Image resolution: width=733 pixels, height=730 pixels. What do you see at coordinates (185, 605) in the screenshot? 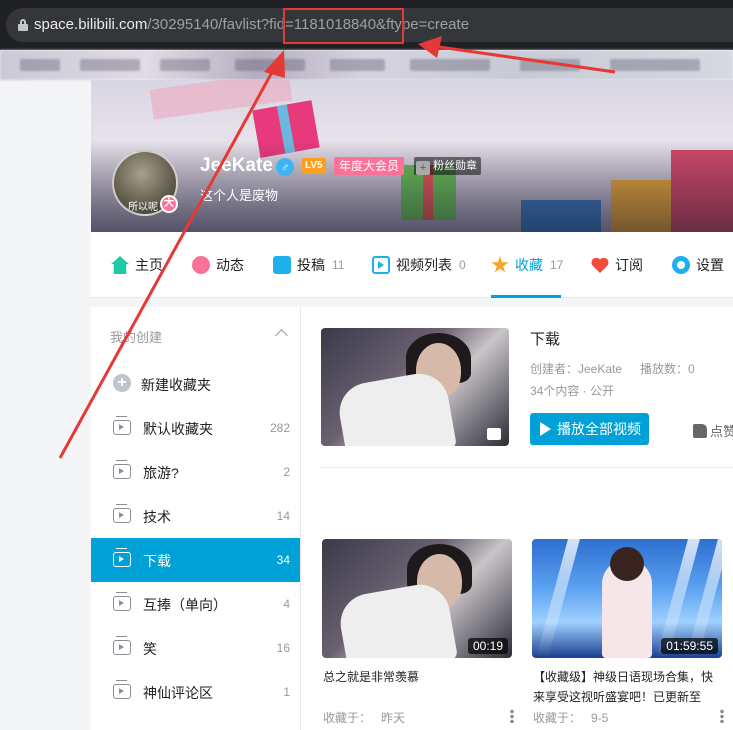
I see `sidebar-item-label: 互捧（单向）` at bounding box center [185, 605].